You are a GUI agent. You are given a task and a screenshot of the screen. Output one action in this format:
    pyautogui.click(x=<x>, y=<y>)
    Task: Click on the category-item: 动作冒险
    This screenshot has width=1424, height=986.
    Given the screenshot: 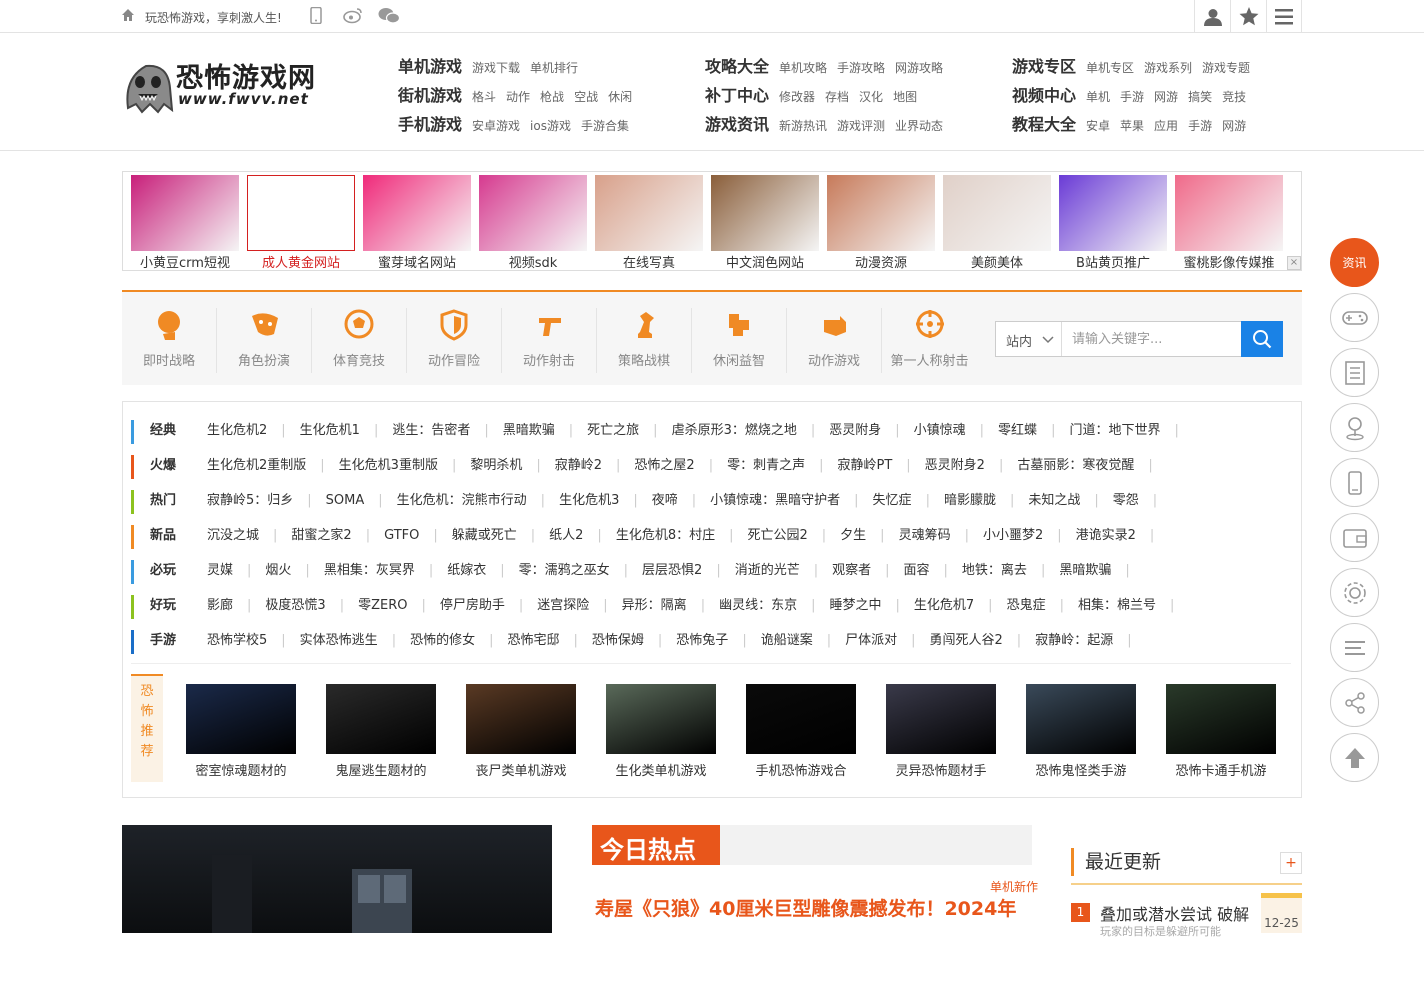 What is the action you would take?
    pyautogui.click(x=454, y=340)
    